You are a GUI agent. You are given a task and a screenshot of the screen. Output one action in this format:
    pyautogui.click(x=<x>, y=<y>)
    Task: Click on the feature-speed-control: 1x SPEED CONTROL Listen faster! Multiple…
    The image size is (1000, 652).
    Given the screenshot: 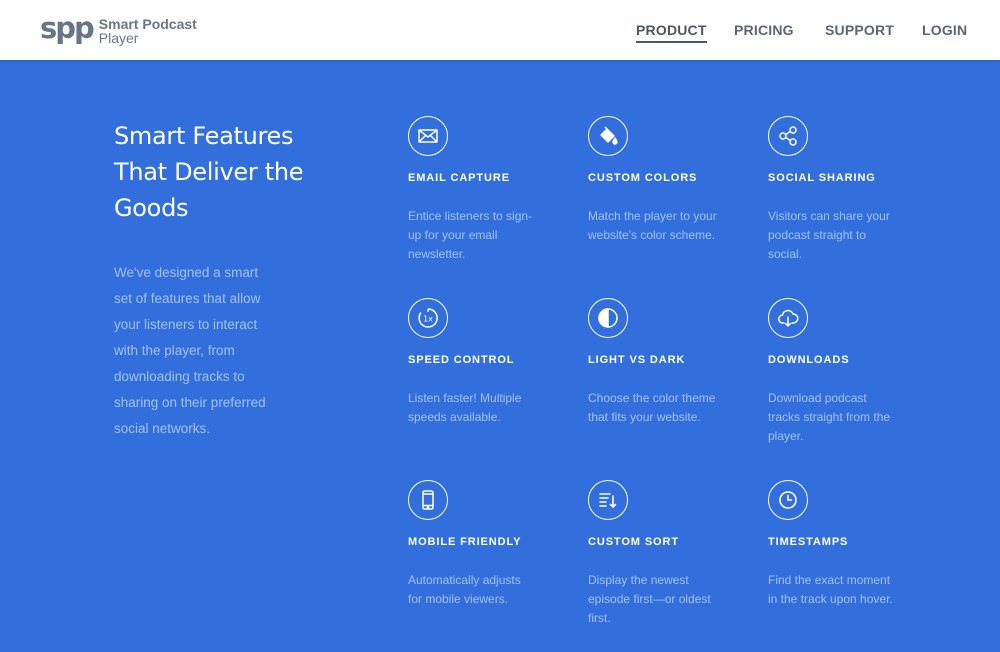 What is the action you would take?
    pyautogui.click(x=493, y=362)
    